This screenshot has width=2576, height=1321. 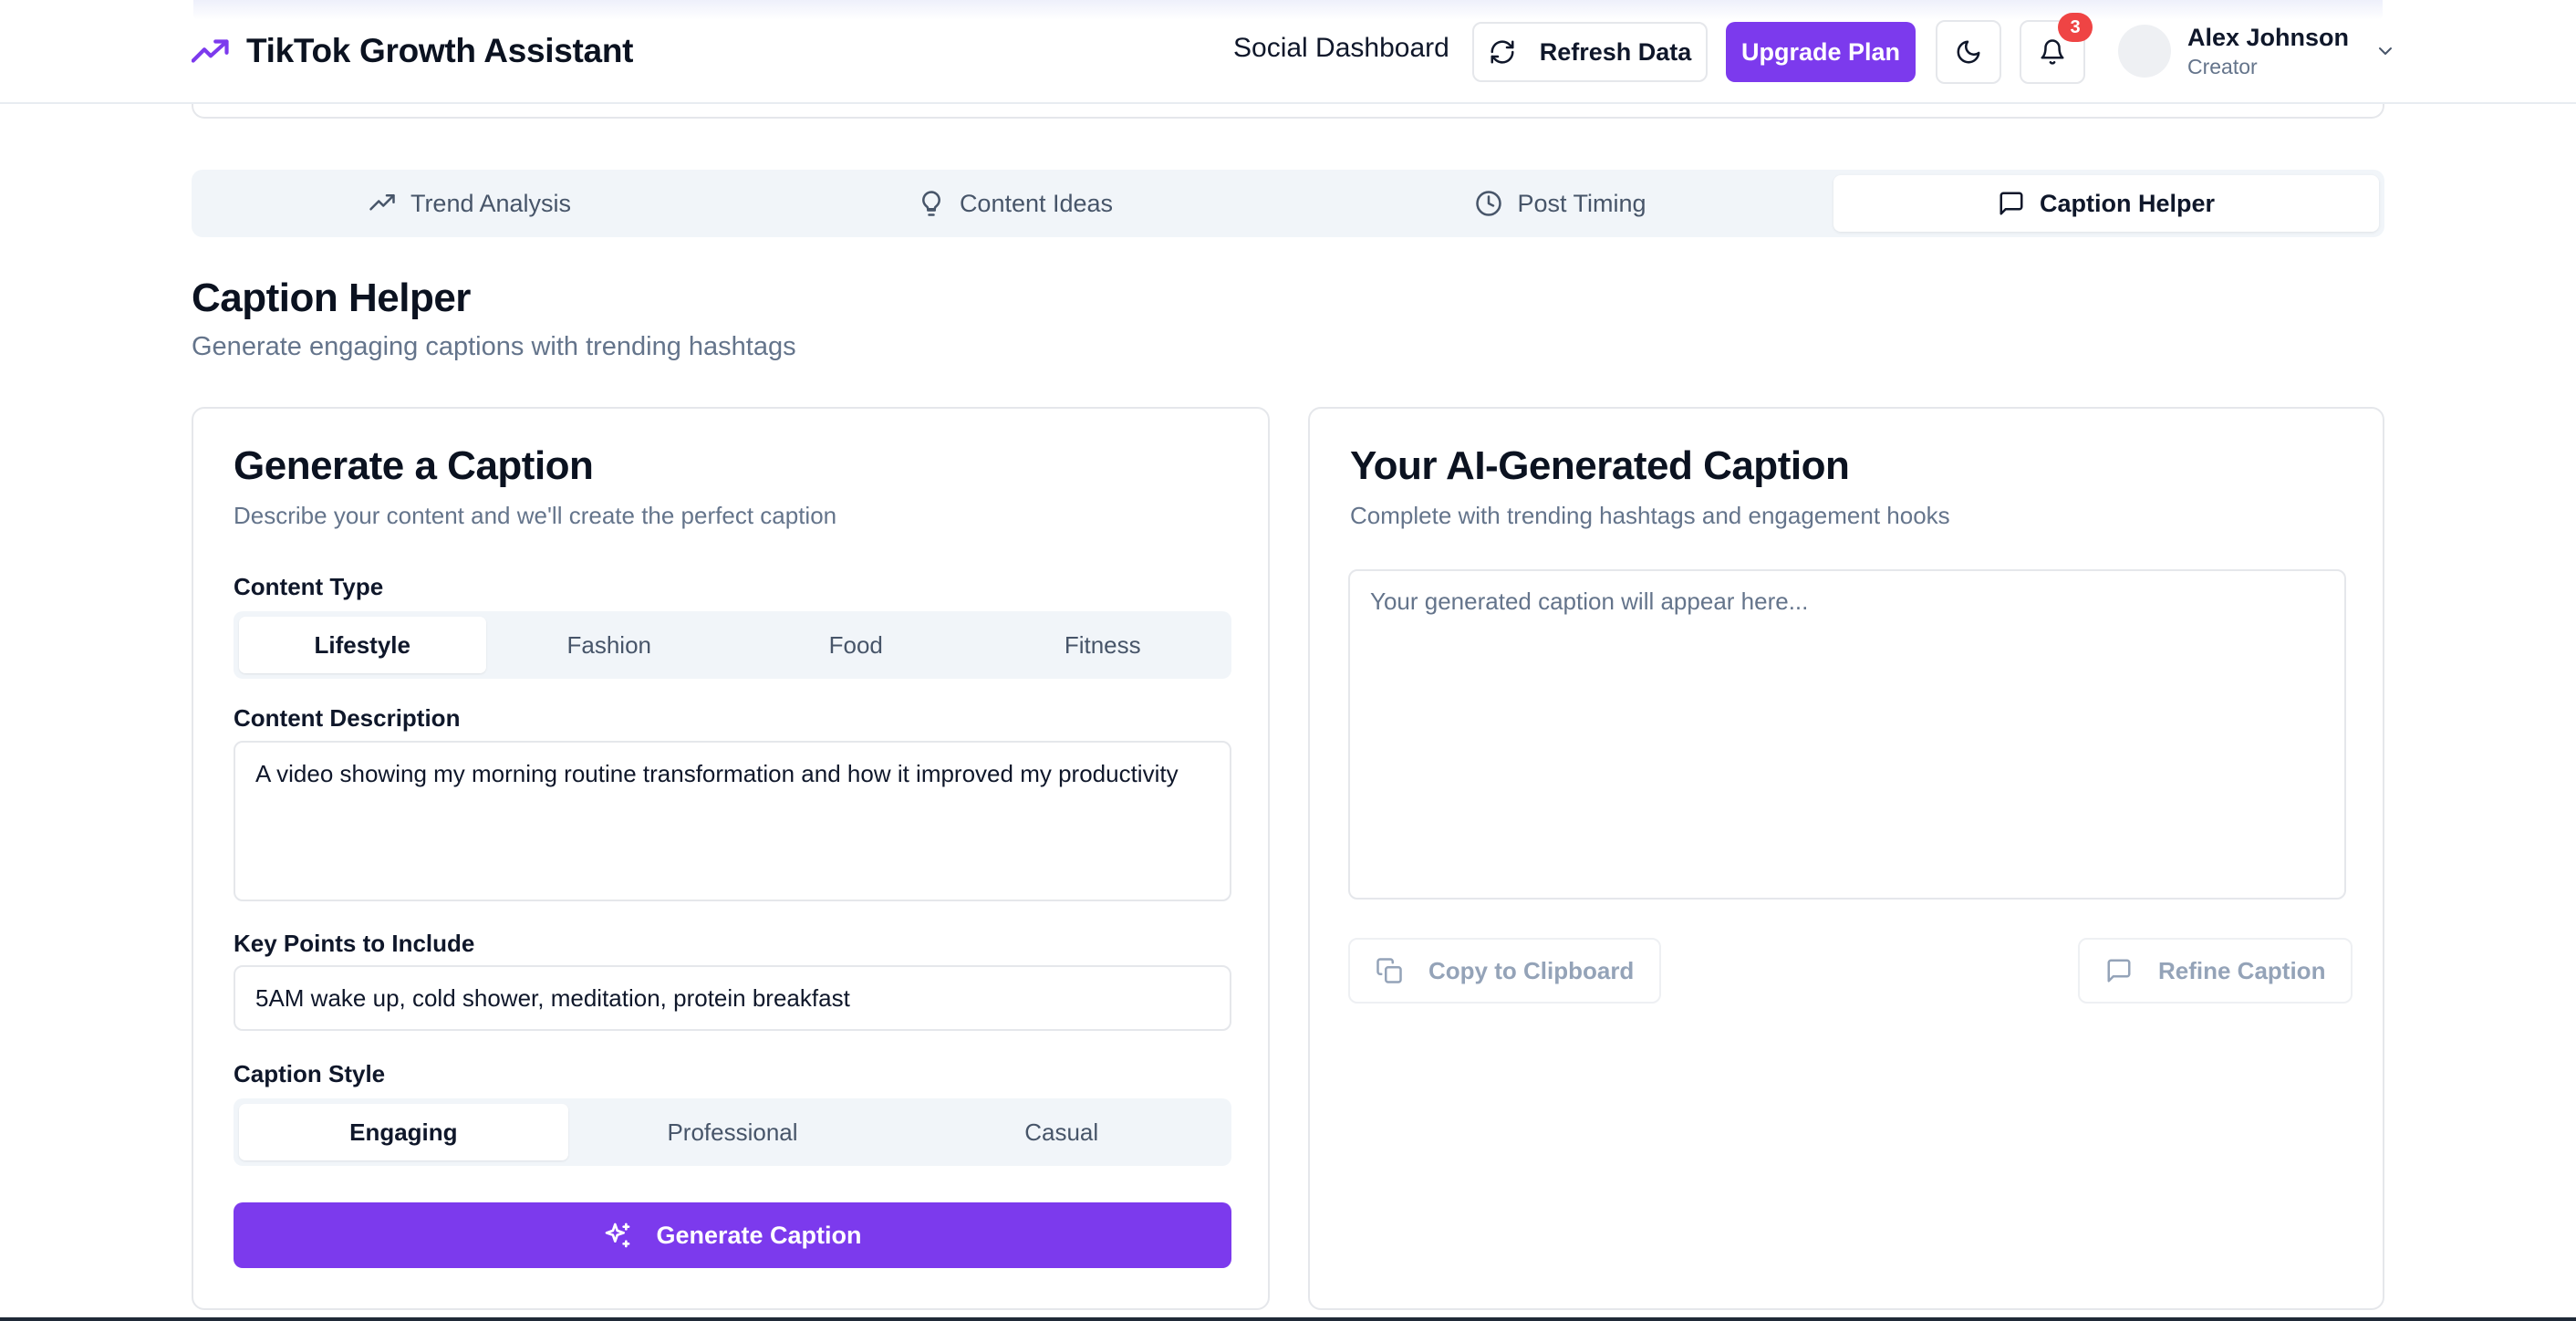 I want to click on content-type-fashion: Fashion, so click(x=609, y=645).